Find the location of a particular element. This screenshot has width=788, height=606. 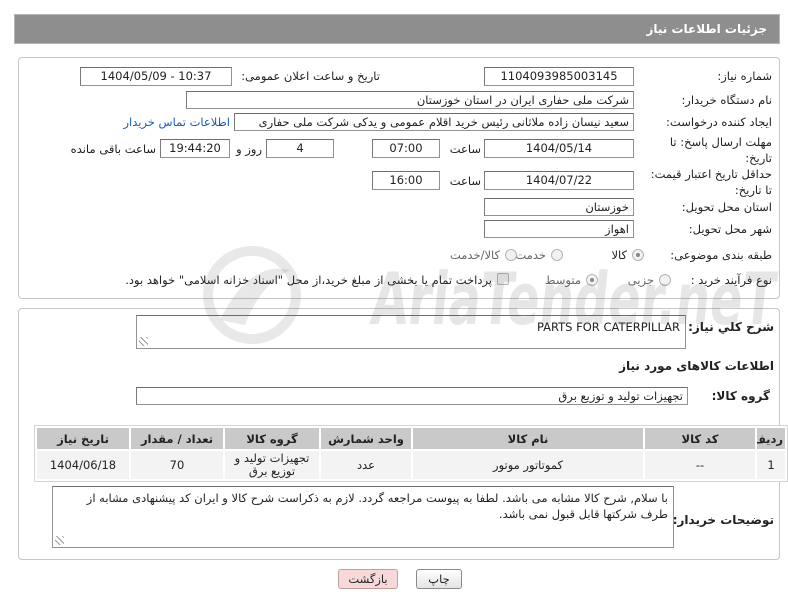

requester-label: ایجاد کننده درخواست: is located at coordinates (719, 122).